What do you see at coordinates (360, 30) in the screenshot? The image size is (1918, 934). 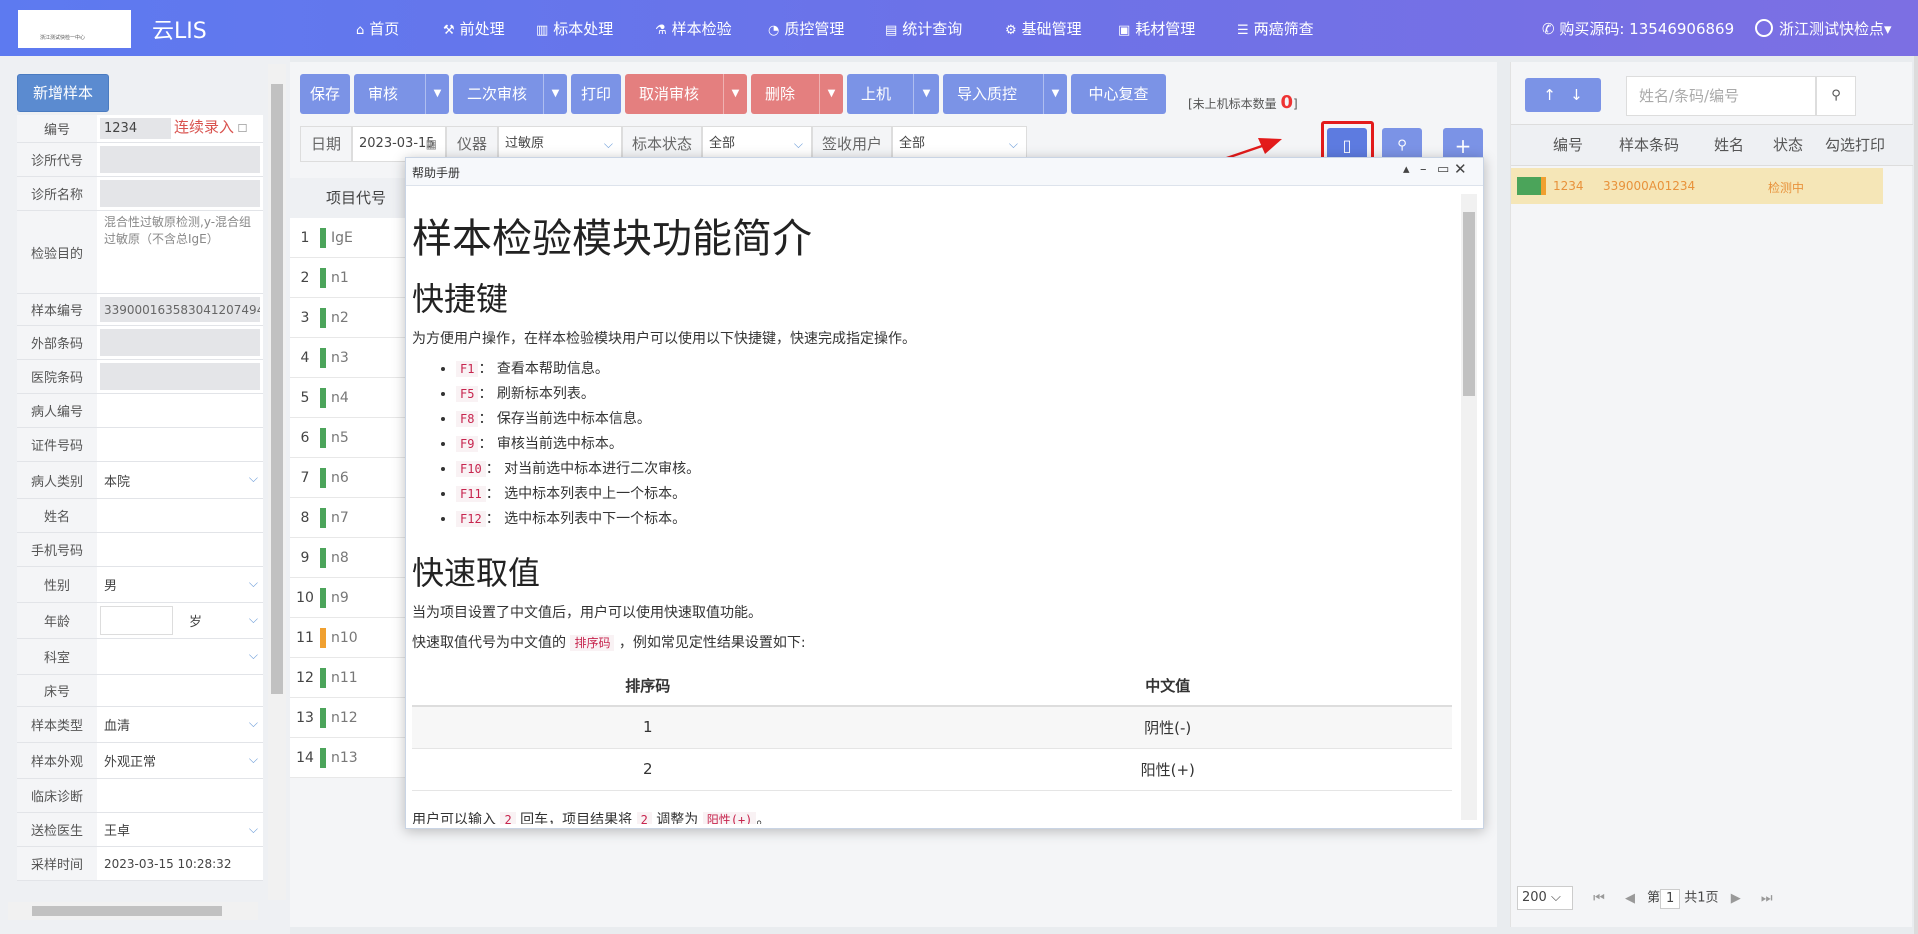 I see `home-icon: ⌂` at bounding box center [360, 30].